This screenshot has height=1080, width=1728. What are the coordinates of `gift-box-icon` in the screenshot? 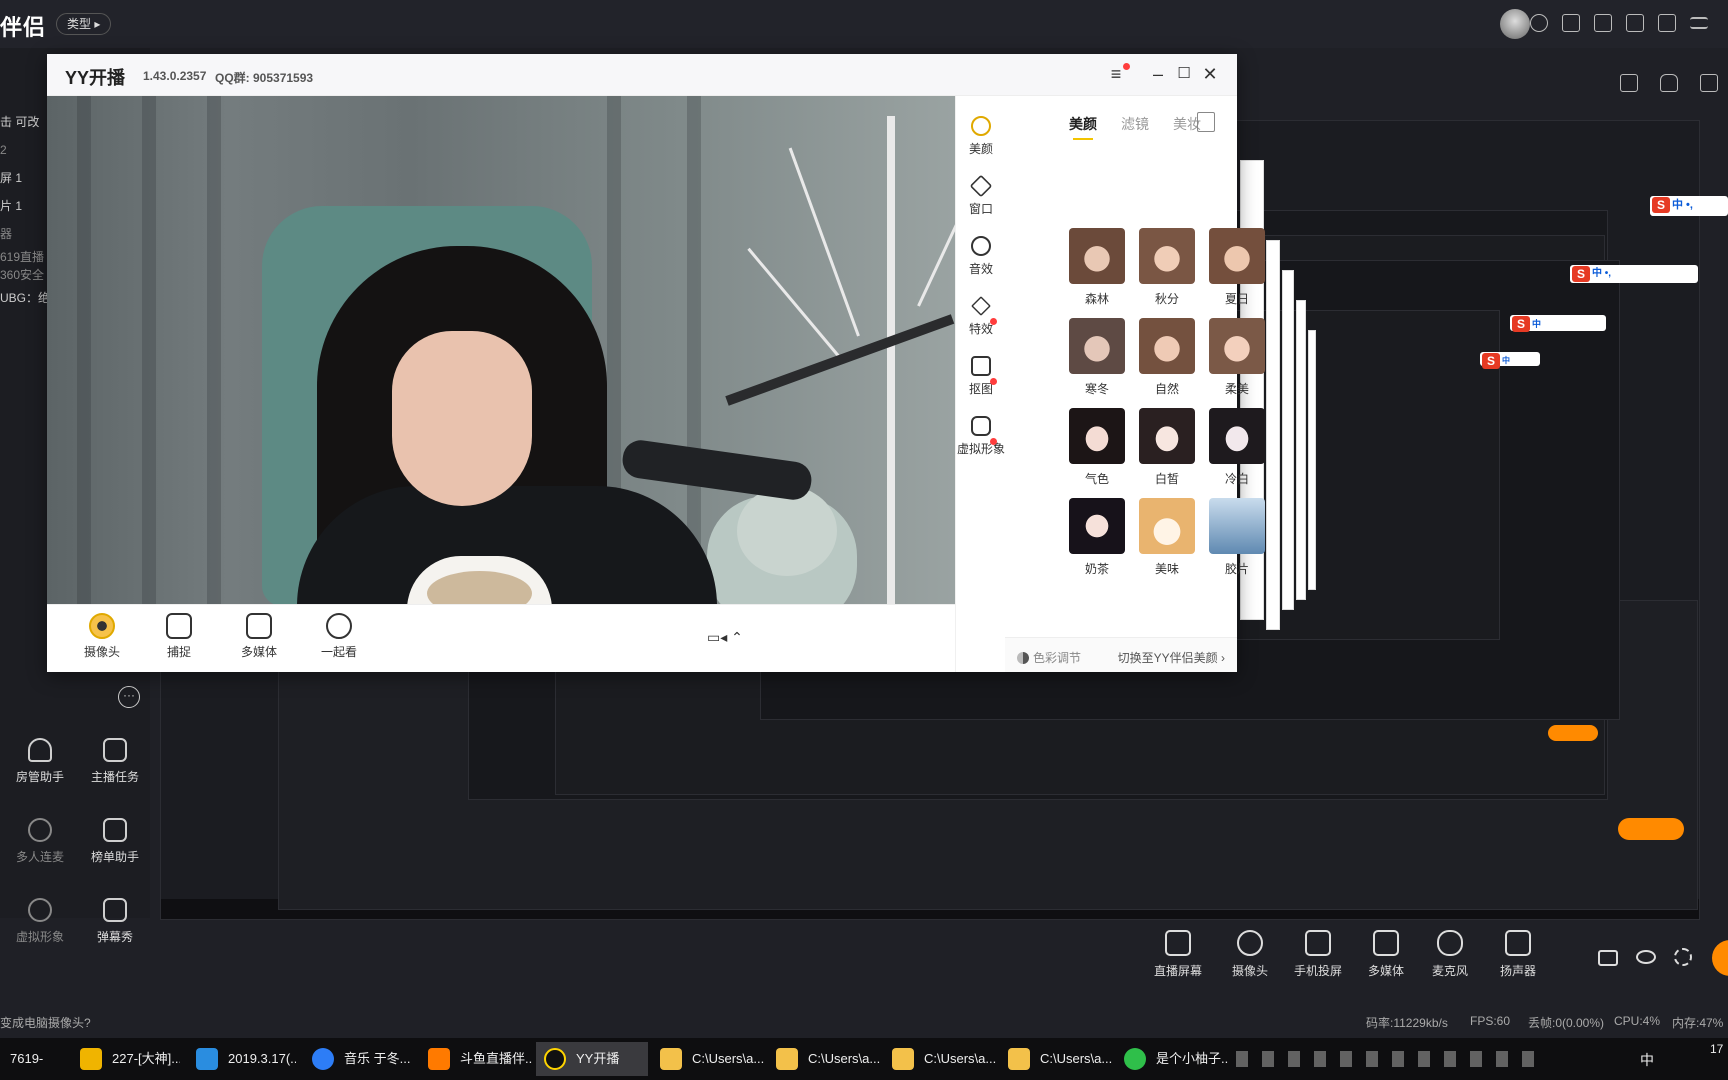 It's located at (1709, 83).